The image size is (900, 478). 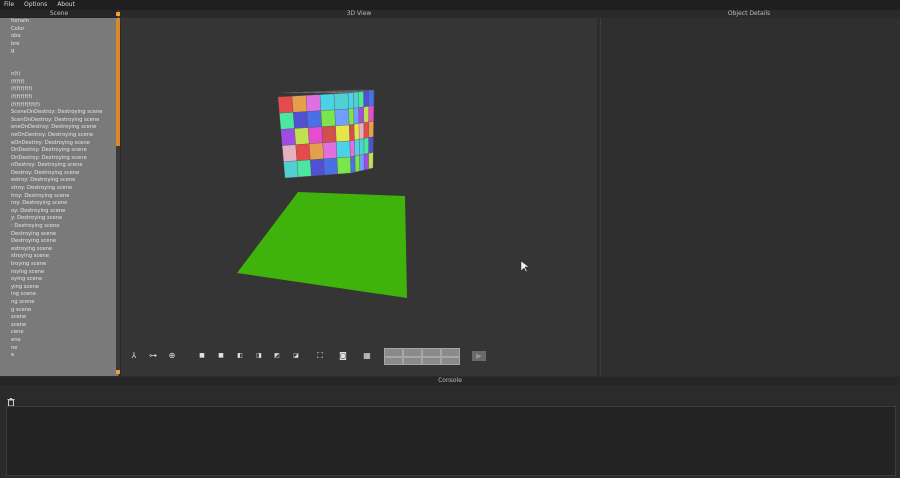 What do you see at coordinates (58, 75) in the screenshot?
I see `scene-list-item: n(t)` at bounding box center [58, 75].